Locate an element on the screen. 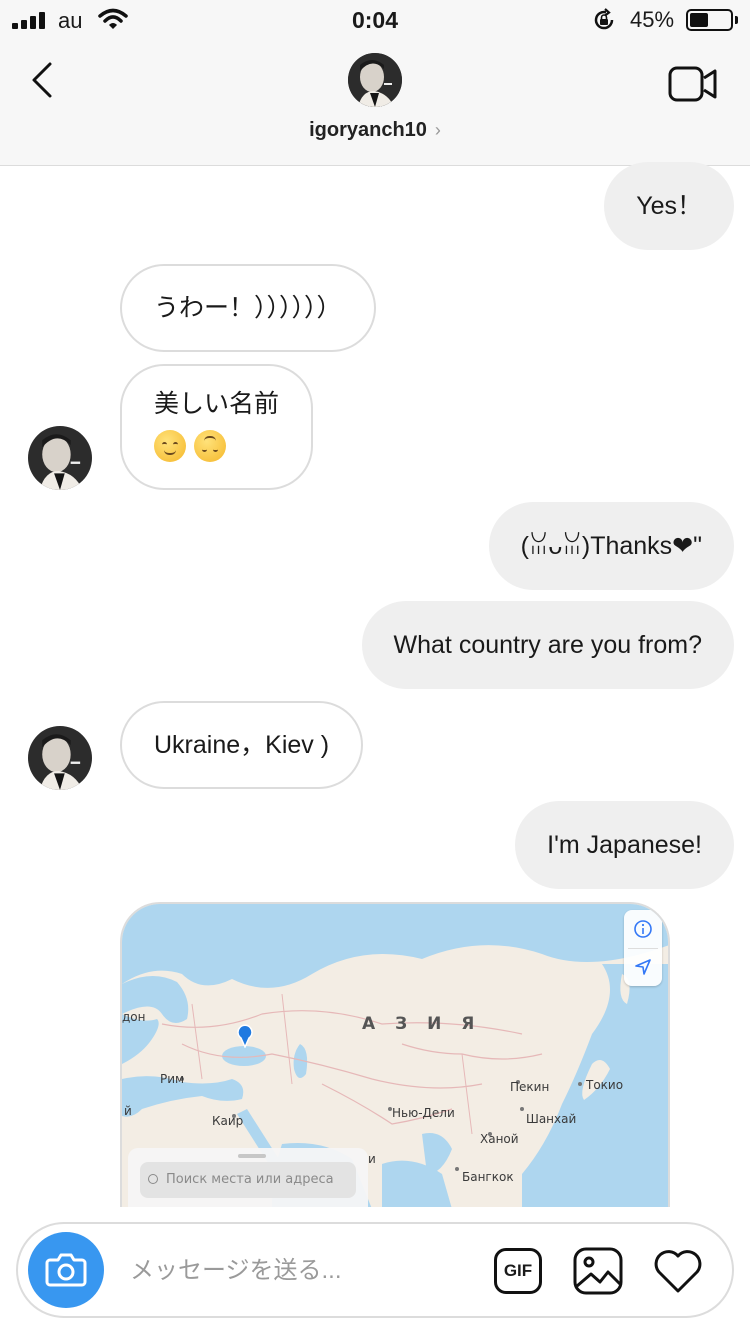  map-search-placeholder: Поиск места или адреса is located at coordinates (250, 1179).